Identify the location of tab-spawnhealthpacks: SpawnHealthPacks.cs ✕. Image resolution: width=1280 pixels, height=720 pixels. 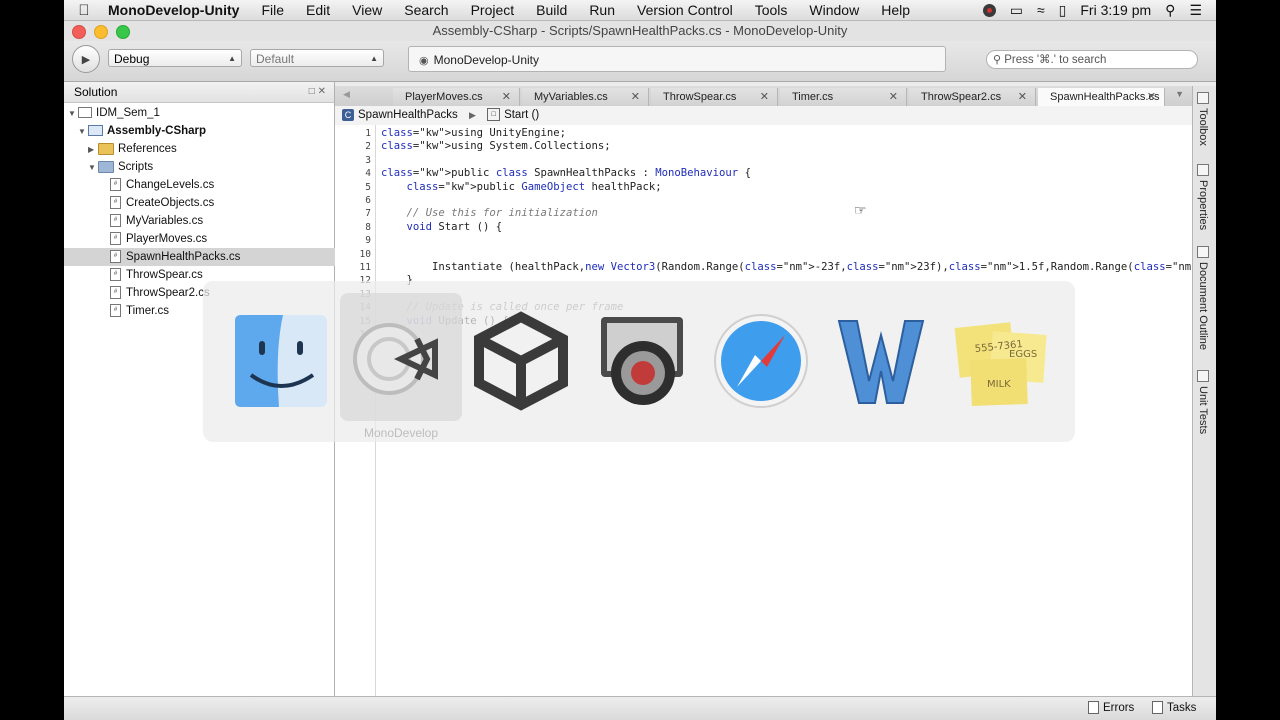
(1101, 97).